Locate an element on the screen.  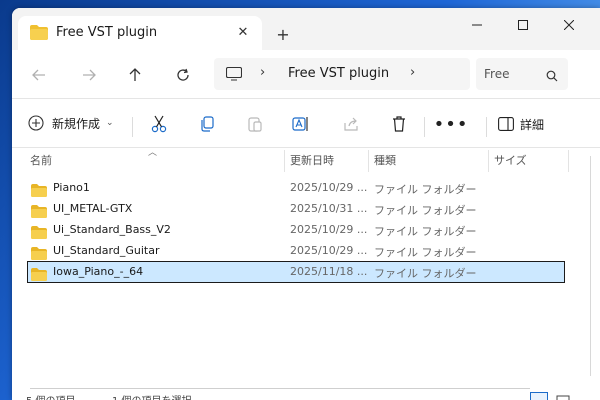
close-tab-icon: ✕ is located at coordinates (243, 33).